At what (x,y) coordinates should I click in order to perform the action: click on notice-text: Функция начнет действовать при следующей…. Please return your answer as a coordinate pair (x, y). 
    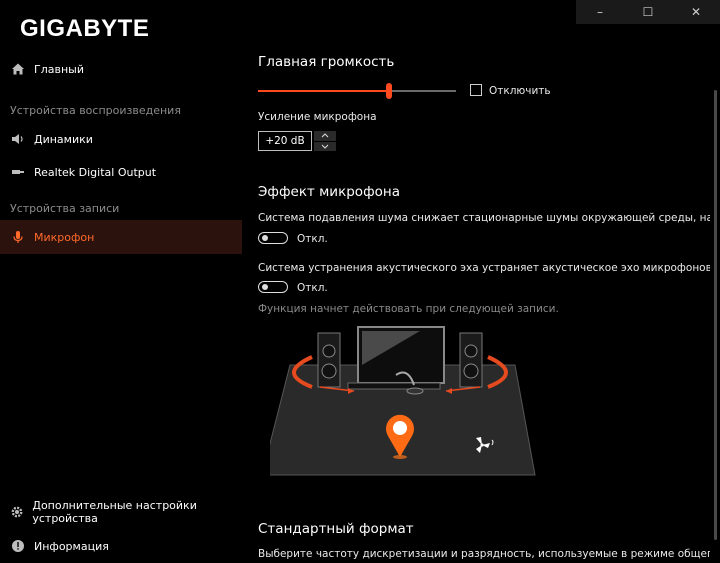
    Looking at the image, I should click on (408, 309).